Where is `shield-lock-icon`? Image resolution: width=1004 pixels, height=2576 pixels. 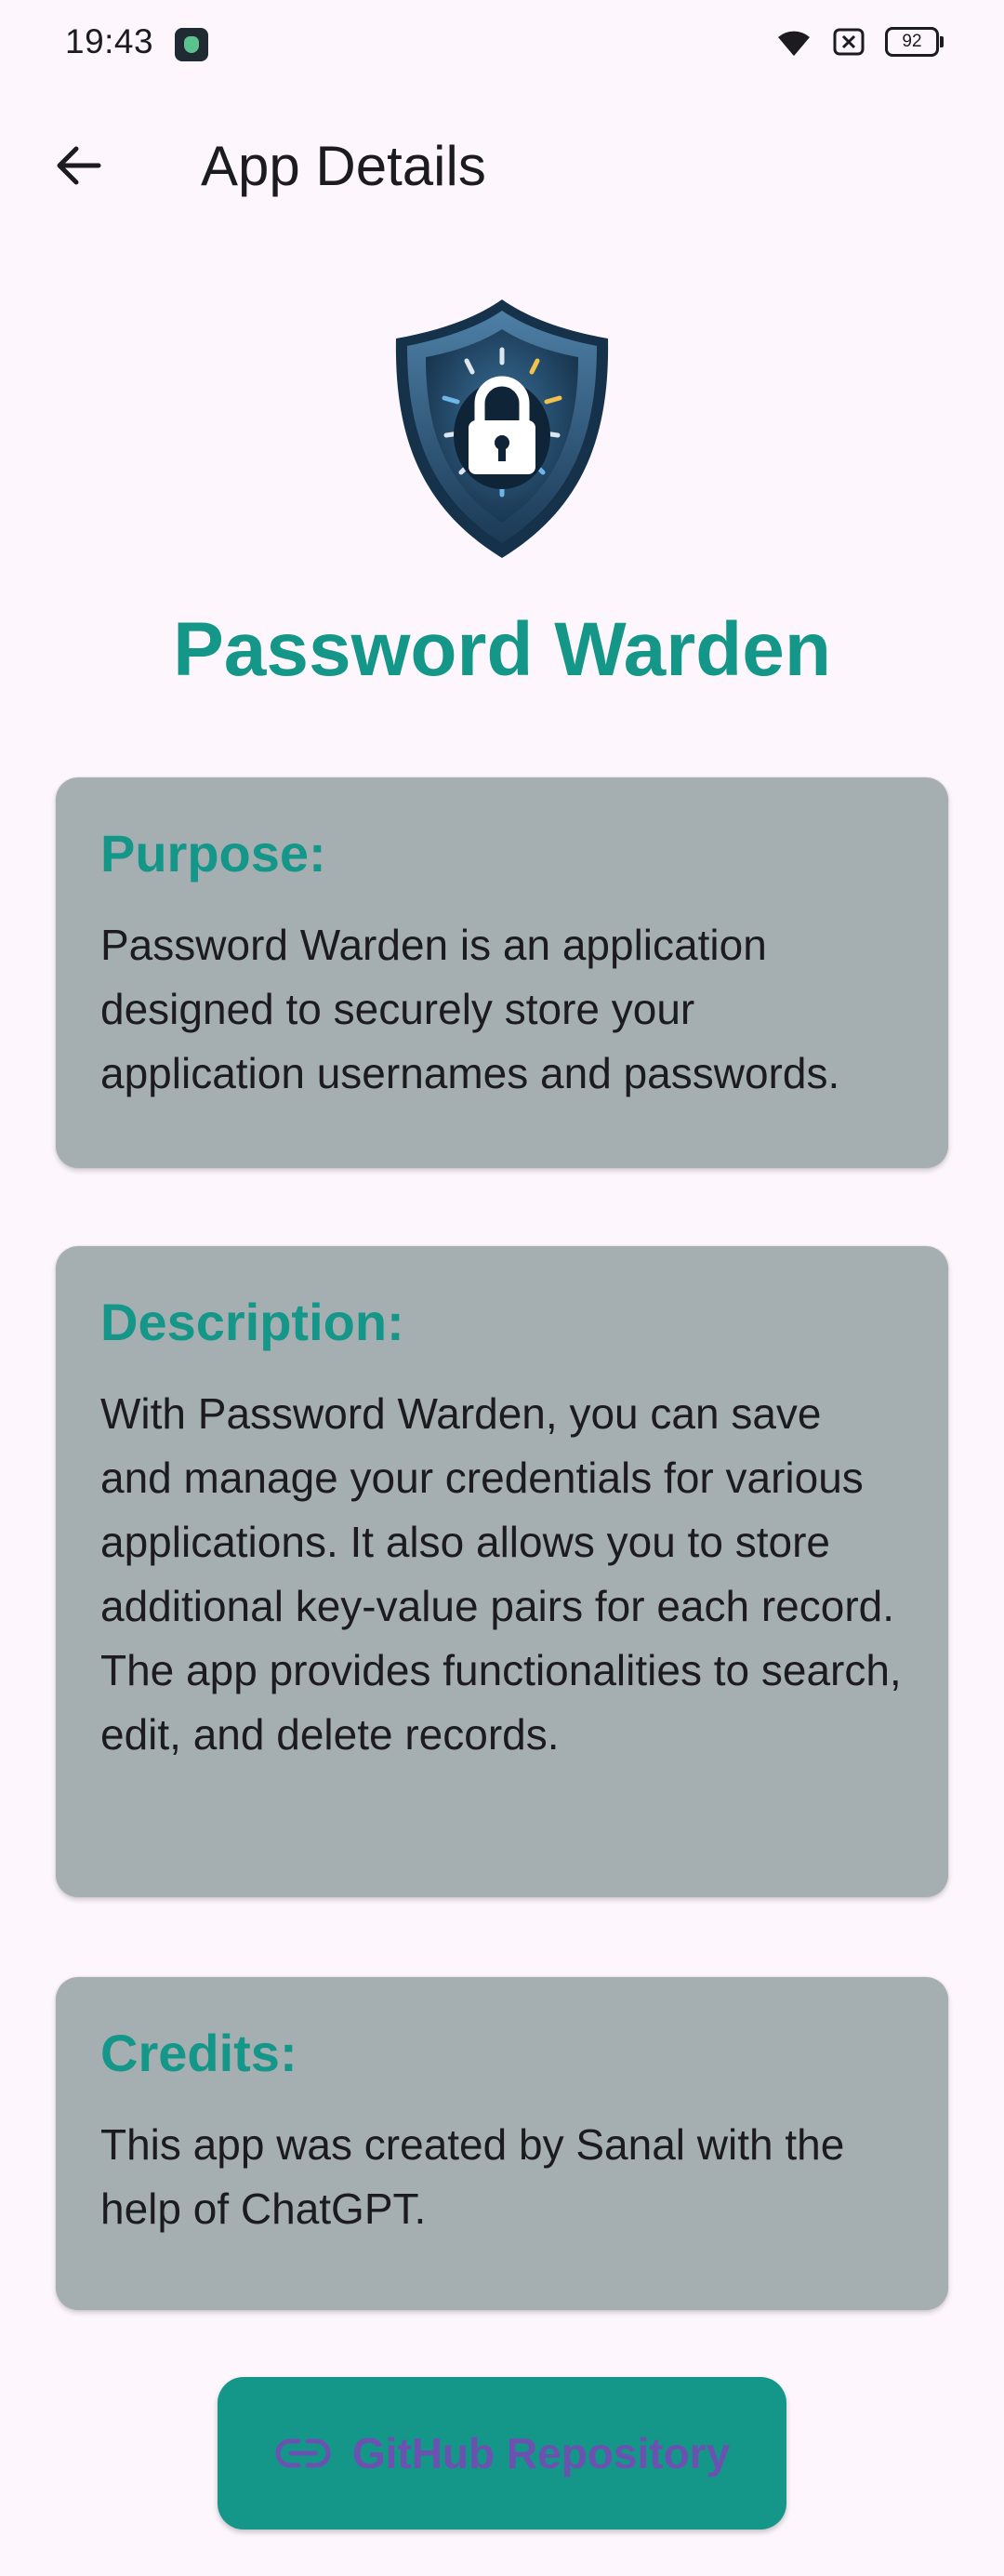
shield-lock-icon is located at coordinates (502, 429).